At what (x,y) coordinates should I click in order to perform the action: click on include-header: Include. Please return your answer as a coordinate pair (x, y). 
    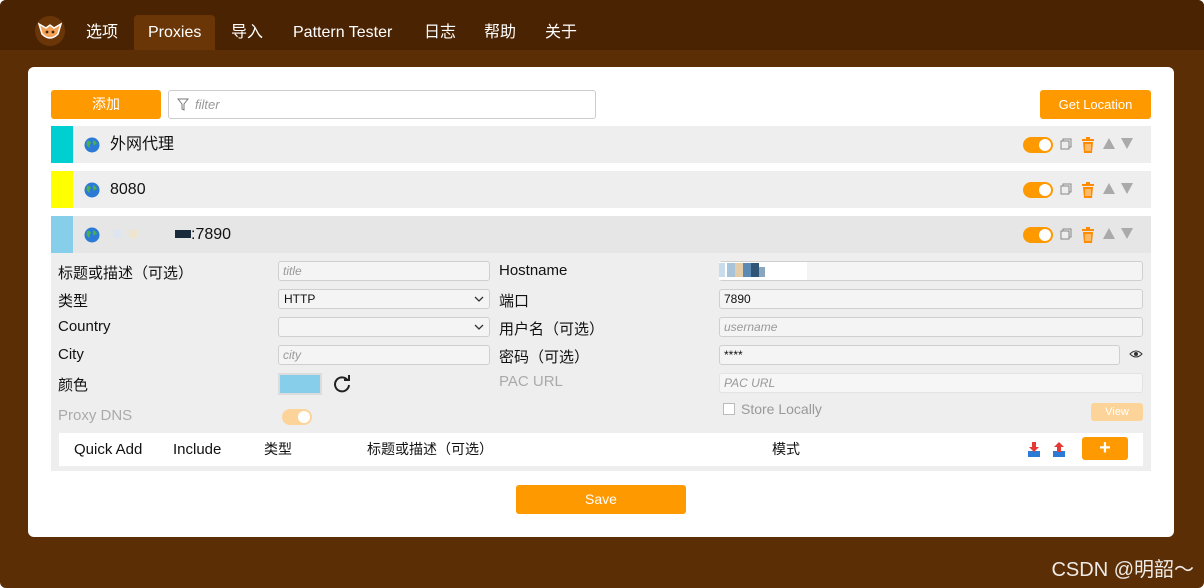
    Looking at the image, I should click on (197, 449).